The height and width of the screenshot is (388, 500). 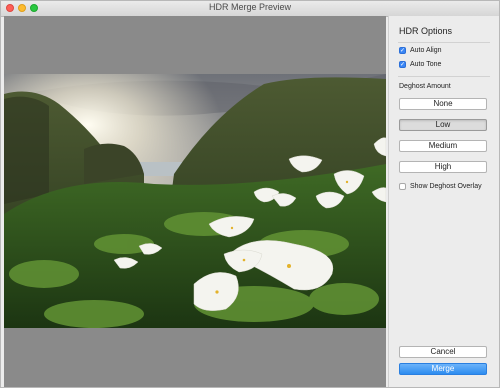 I want to click on auto-align-label: Auto Align, so click(x=426, y=50).